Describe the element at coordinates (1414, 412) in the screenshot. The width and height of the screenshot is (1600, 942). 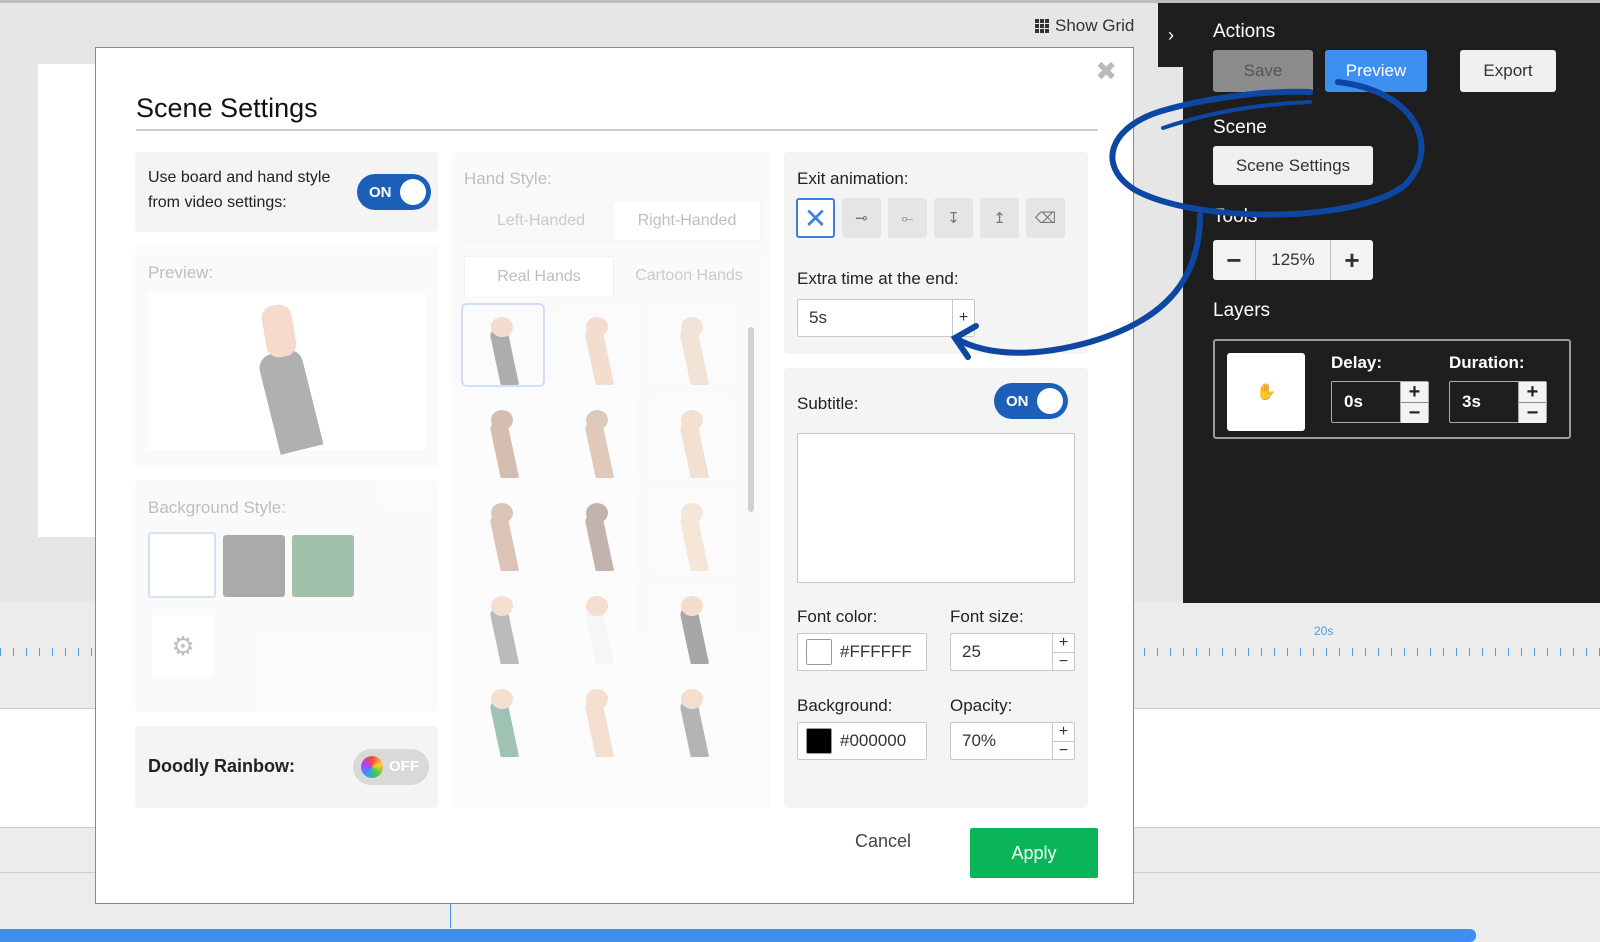
I see `delay-decrement: −` at that location.